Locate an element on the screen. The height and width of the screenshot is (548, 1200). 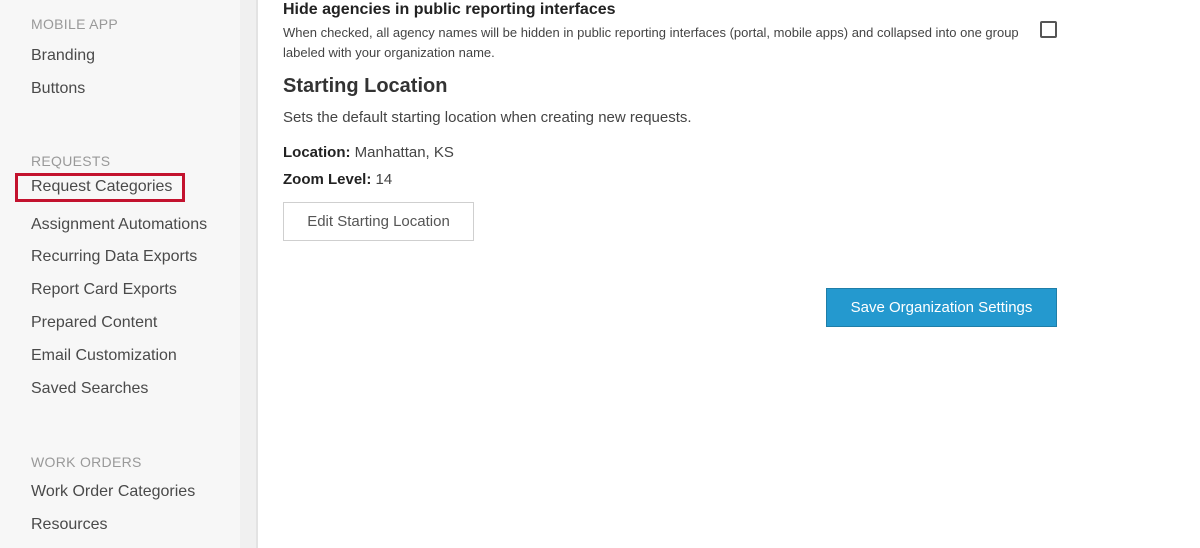
sidebar-item-buttons: Buttons is located at coordinates (58, 89).